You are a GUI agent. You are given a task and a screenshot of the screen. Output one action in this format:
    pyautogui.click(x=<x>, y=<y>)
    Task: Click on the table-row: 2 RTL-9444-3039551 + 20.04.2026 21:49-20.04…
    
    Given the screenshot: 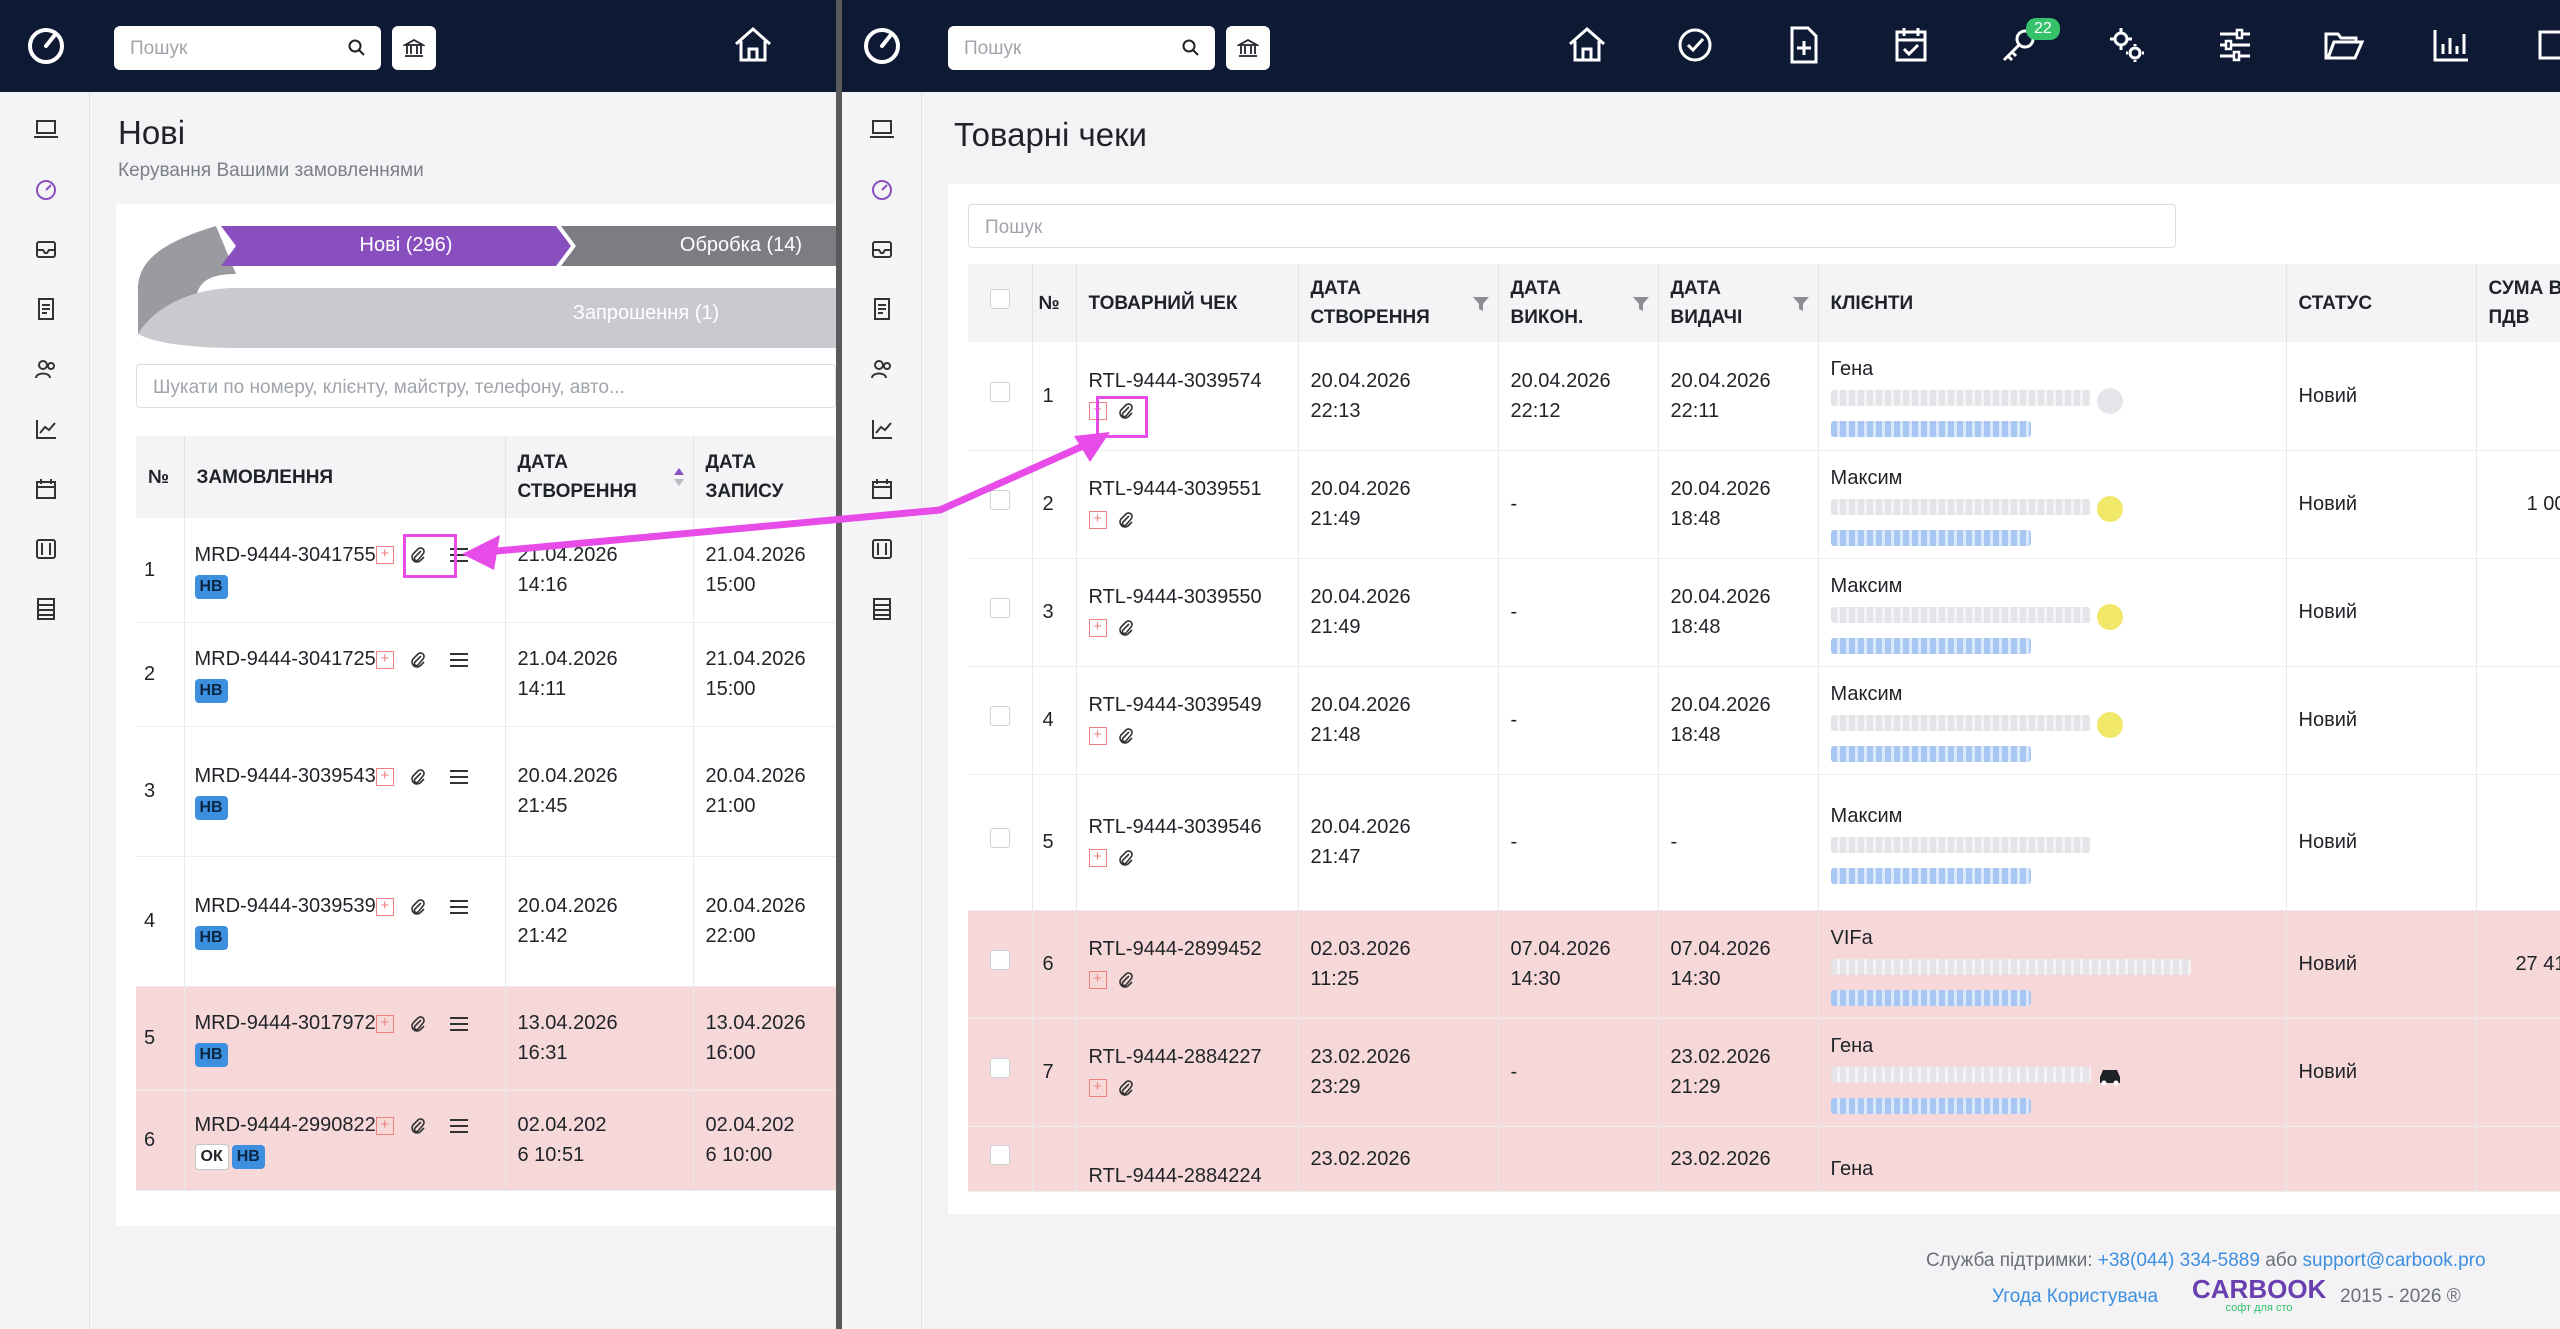 What is the action you would take?
    pyautogui.click(x=1764, y=504)
    